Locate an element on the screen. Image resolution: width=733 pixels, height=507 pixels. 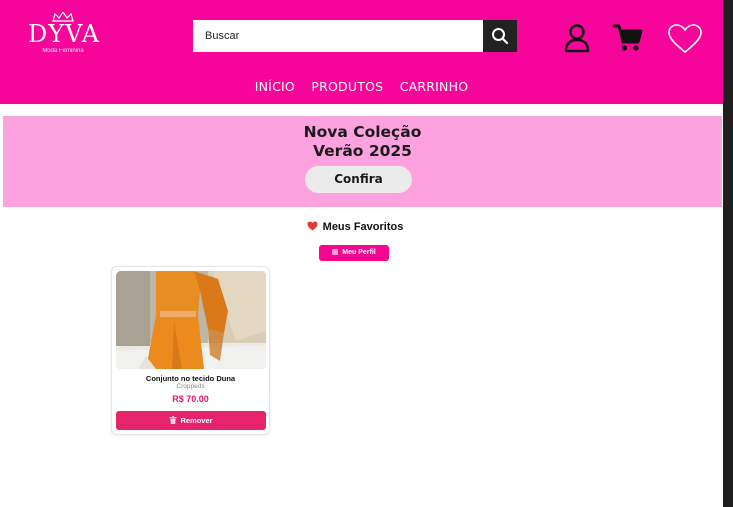
brand-logo: DYVA Moda Feminina is located at coordinates (64, 35).